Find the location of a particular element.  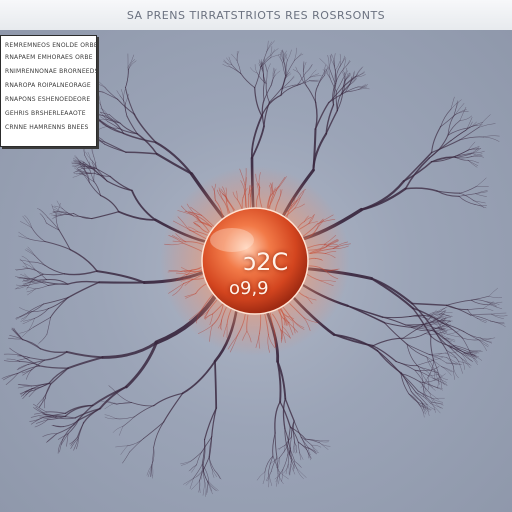

orb-label-bottom: o9,9 is located at coordinates (249, 288).